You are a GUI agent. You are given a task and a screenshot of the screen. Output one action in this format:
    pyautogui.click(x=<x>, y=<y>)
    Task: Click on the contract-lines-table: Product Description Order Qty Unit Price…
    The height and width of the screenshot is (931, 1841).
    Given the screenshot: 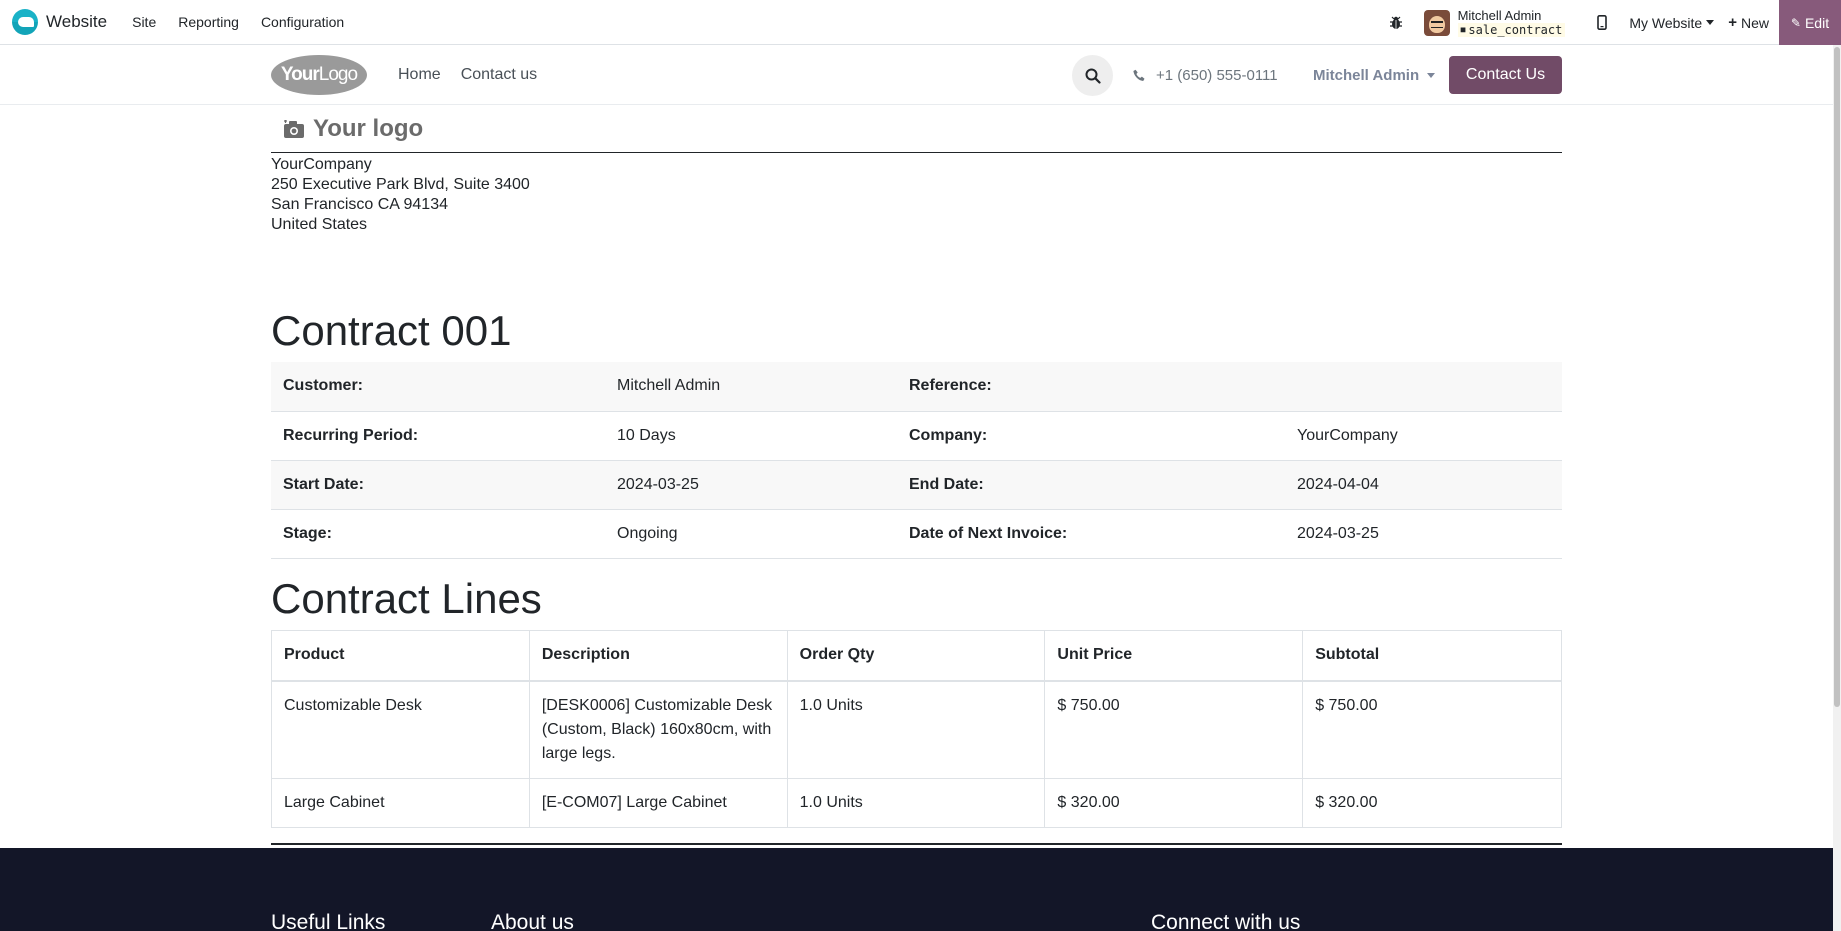 What is the action you would take?
    pyautogui.click(x=916, y=729)
    